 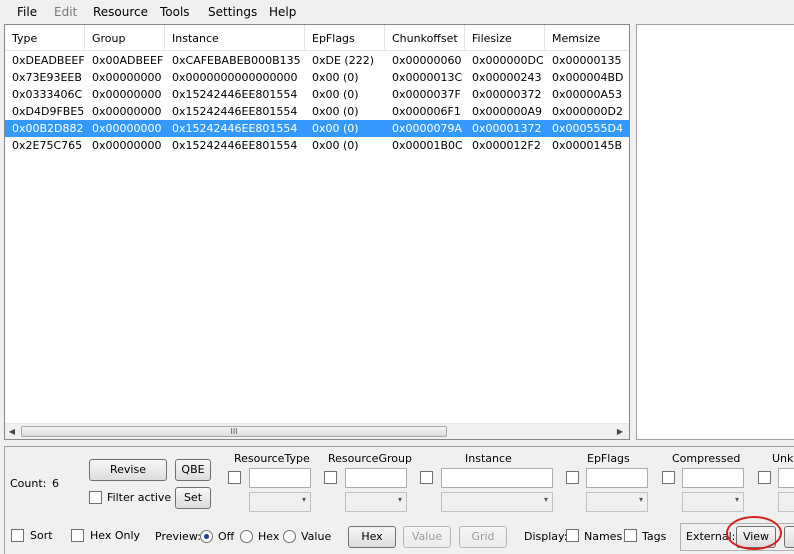 I want to click on epflags-mode-dropdown: ▾, so click(x=617, y=502).